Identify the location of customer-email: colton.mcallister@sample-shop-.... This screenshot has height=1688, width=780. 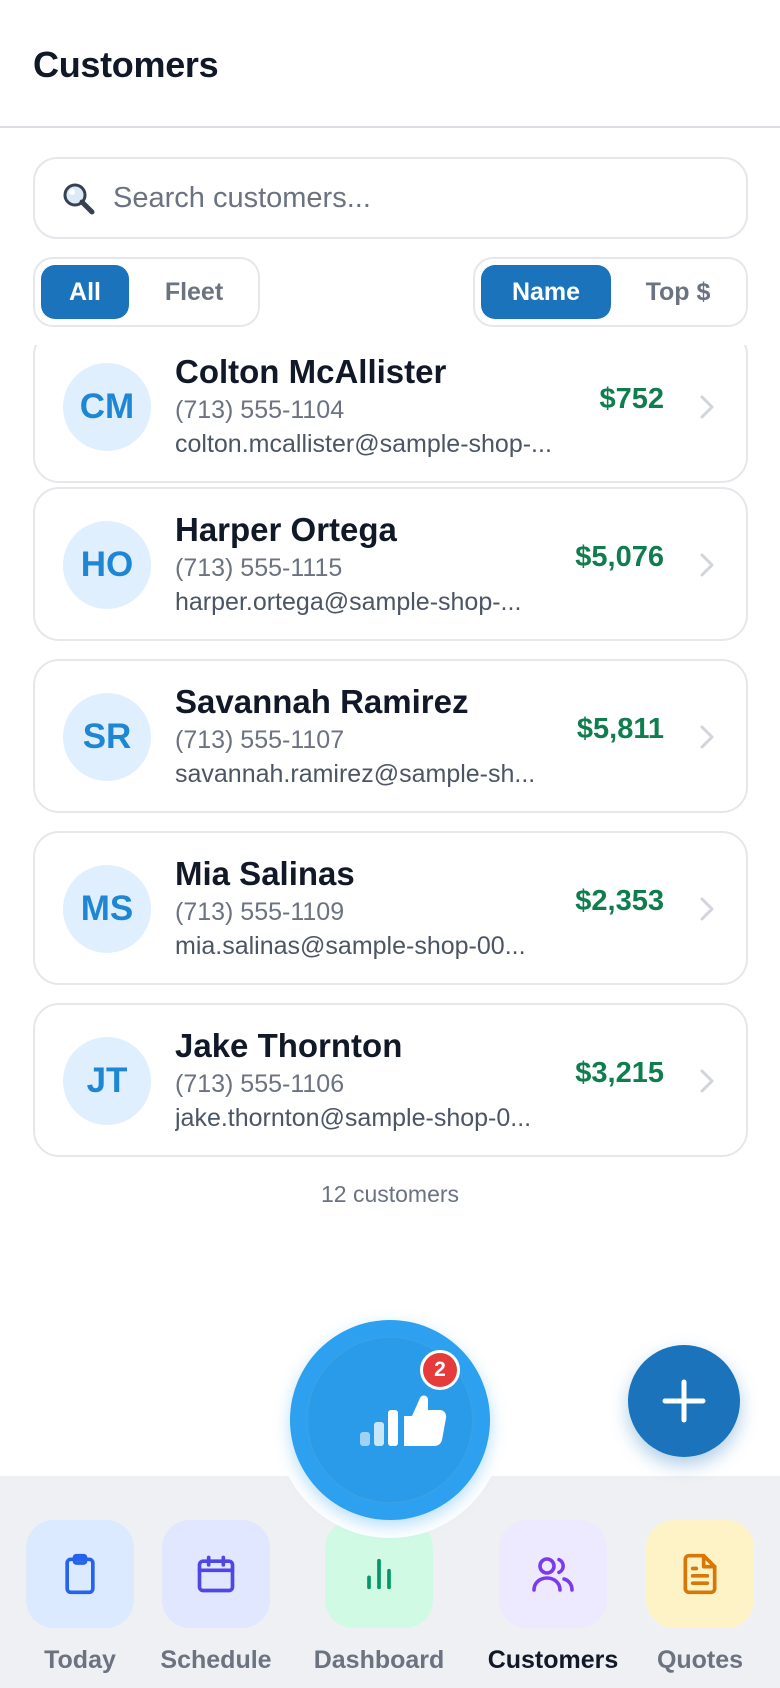
(363, 444).